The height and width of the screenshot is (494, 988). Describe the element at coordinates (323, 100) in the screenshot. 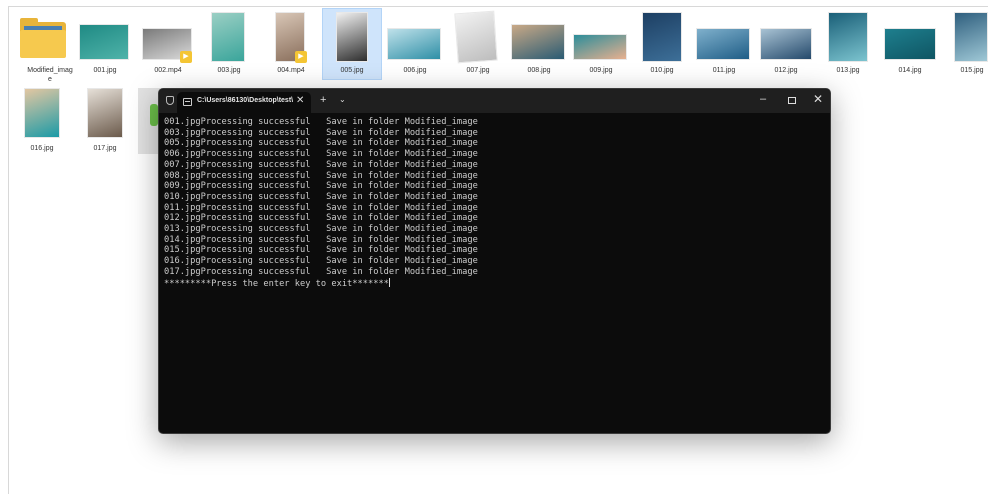

I see `new-tab-button: +` at that location.